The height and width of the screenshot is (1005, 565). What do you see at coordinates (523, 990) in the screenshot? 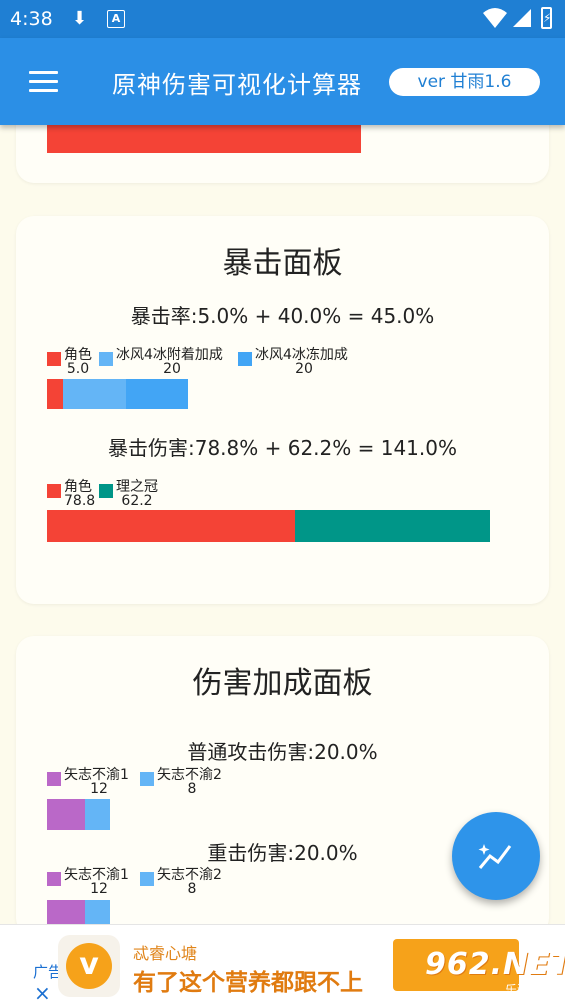
I see `watermark-sub: 乐游网` at bounding box center [523, 990].